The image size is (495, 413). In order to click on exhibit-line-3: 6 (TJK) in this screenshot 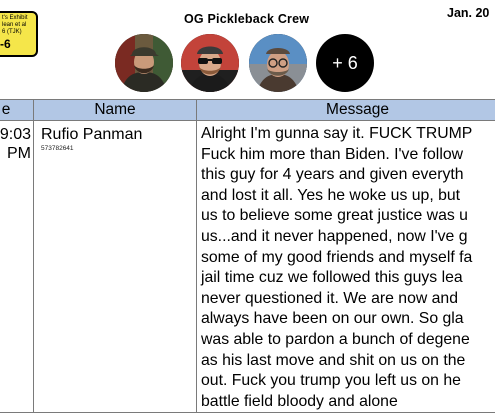, I will do `click(17, 32)`.